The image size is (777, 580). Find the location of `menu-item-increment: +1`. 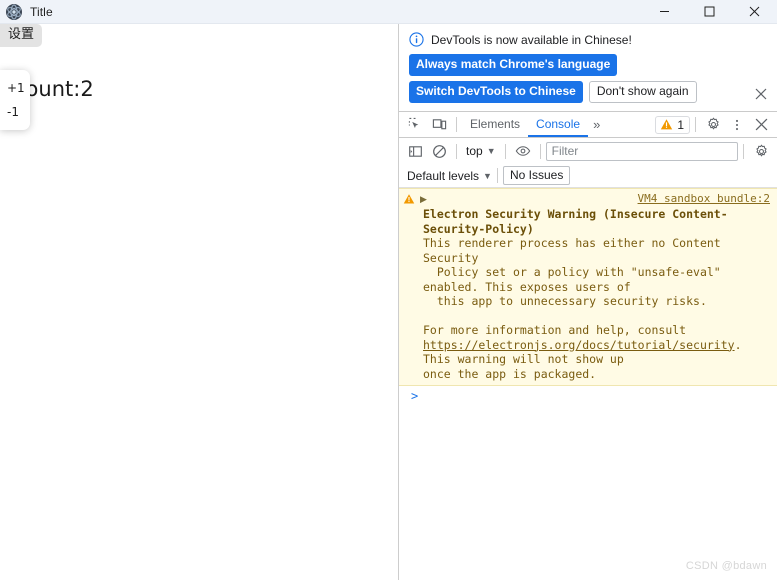

menu-item-increment: +1 is located at coordinates (15, 88).